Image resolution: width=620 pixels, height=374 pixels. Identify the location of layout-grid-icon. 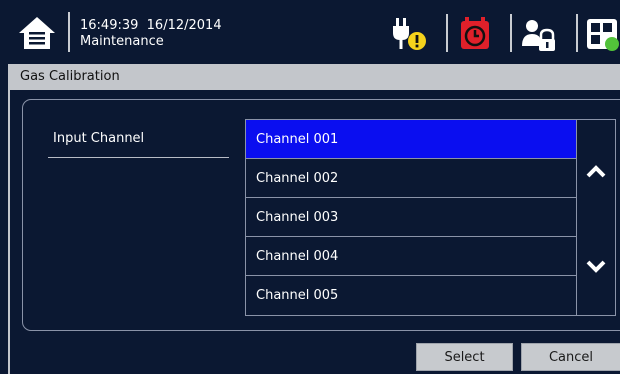
(603, 35).